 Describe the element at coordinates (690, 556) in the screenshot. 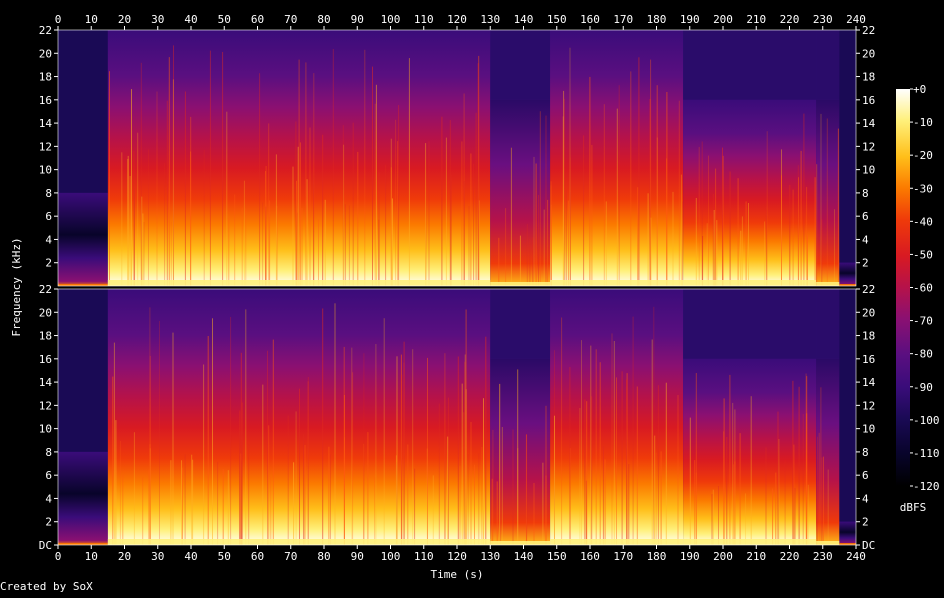

I see `x-tick-label-bottom: 190` at that location.